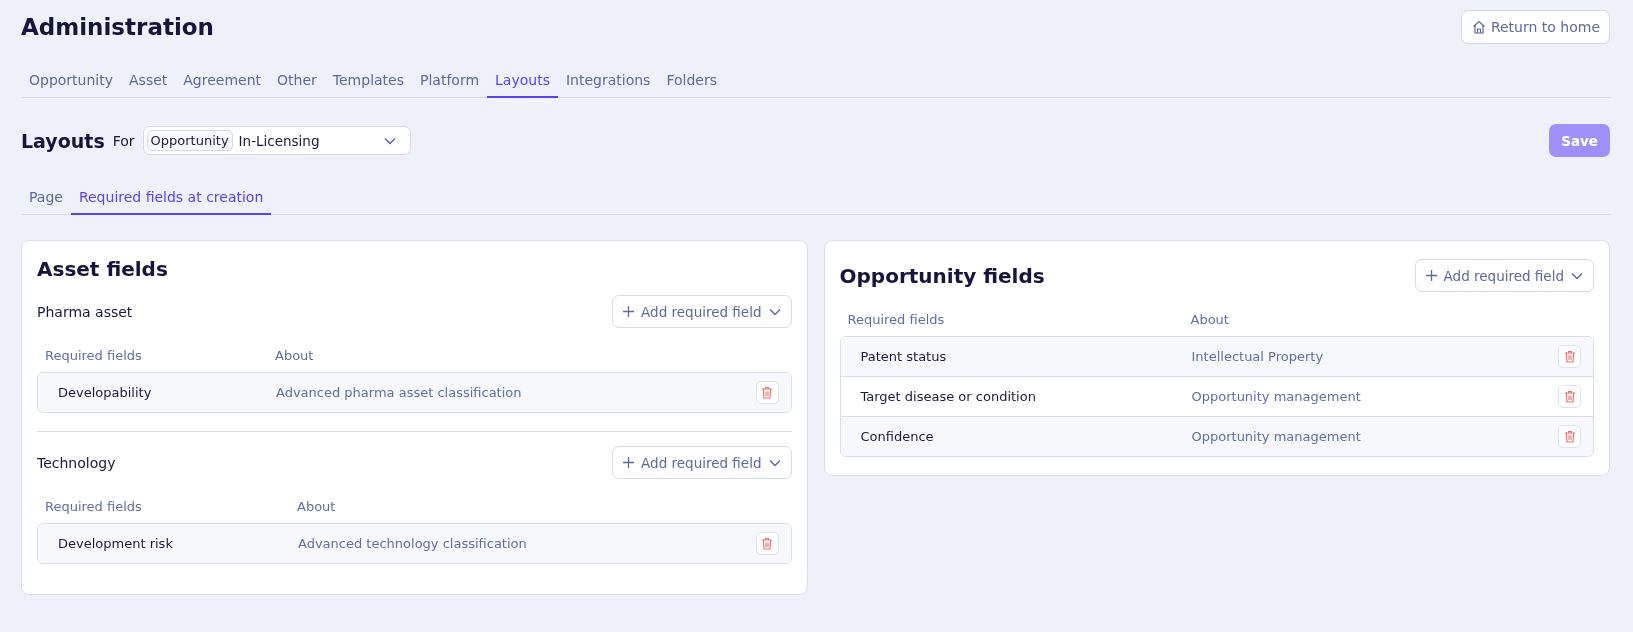 Image resolution: width=1633 pixels, height=632 pixels. What do you see at coordinates (189, 140) in the screenshot?
I see `object-tag: Opportunity` at bounding box center [189, 140].